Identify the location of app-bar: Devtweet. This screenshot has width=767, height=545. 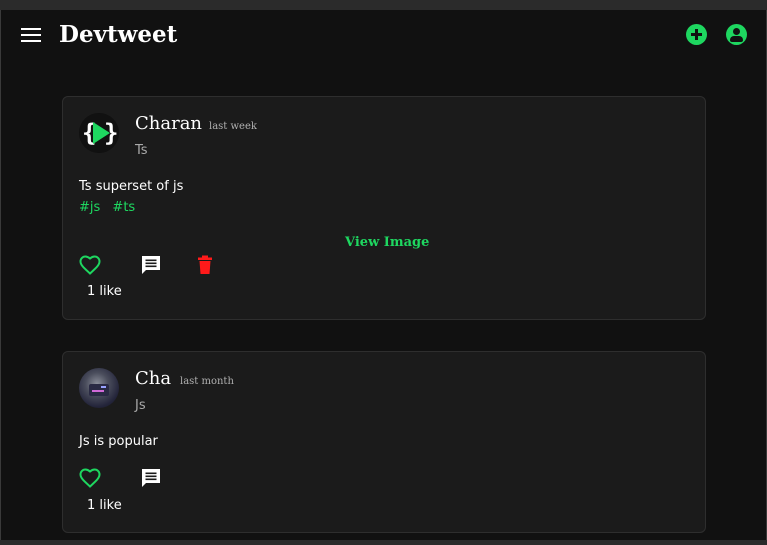
(383, 38).